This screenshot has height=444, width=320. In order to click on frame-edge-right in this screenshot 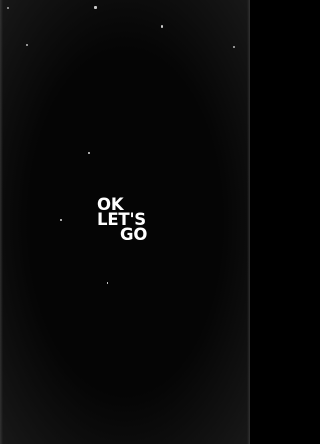, I will do `click(248, 222)`.